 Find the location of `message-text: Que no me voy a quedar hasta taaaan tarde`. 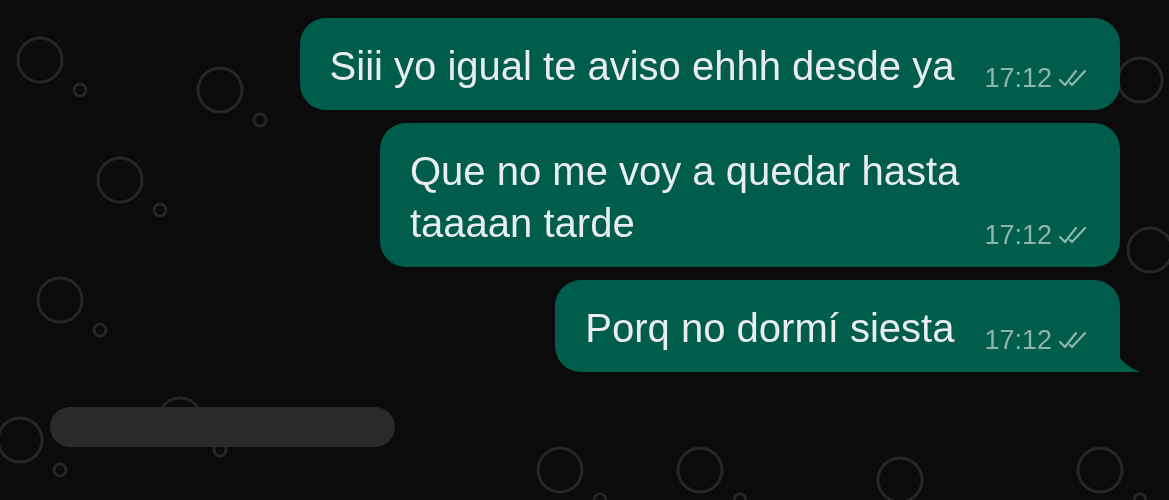

message-text: Que no me voy a quedar hasta taaaan tarde is located at coordinates (685, 197).